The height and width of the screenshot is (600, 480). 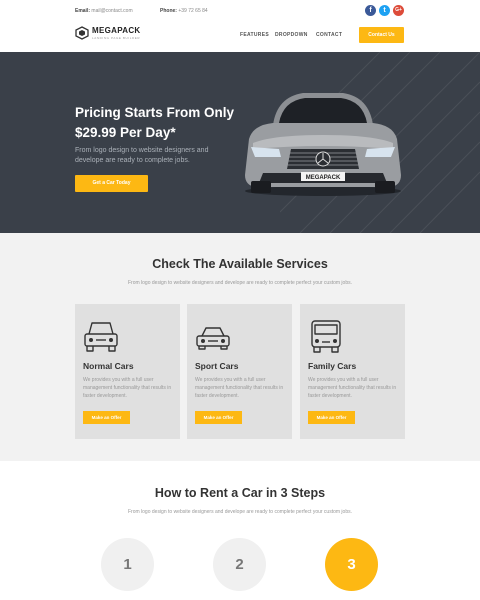 I want to click on twitter-icon: t, so click(x=384, y=10).